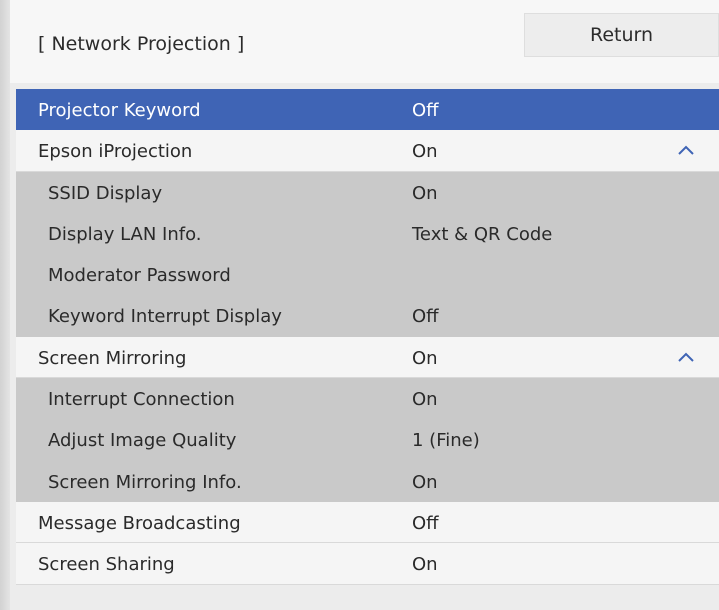  I want to click on menu-row-adjust-image-quality: Adjust Image Quality 1 (Fine), so click(367, 440).